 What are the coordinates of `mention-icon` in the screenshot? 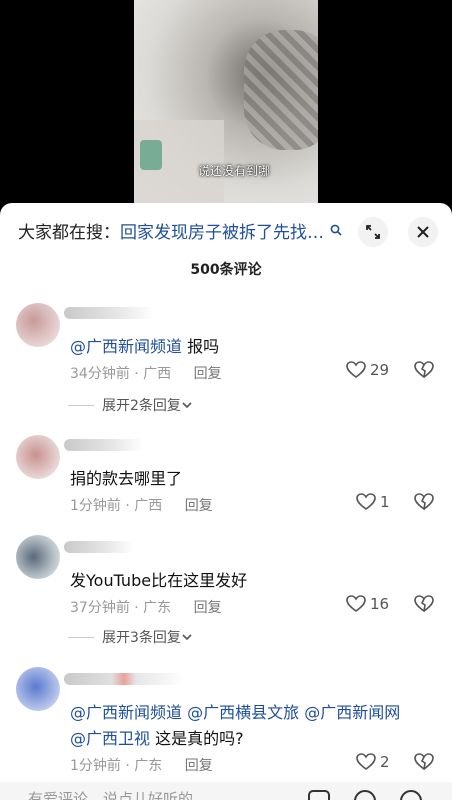 It's located at (365, 795).